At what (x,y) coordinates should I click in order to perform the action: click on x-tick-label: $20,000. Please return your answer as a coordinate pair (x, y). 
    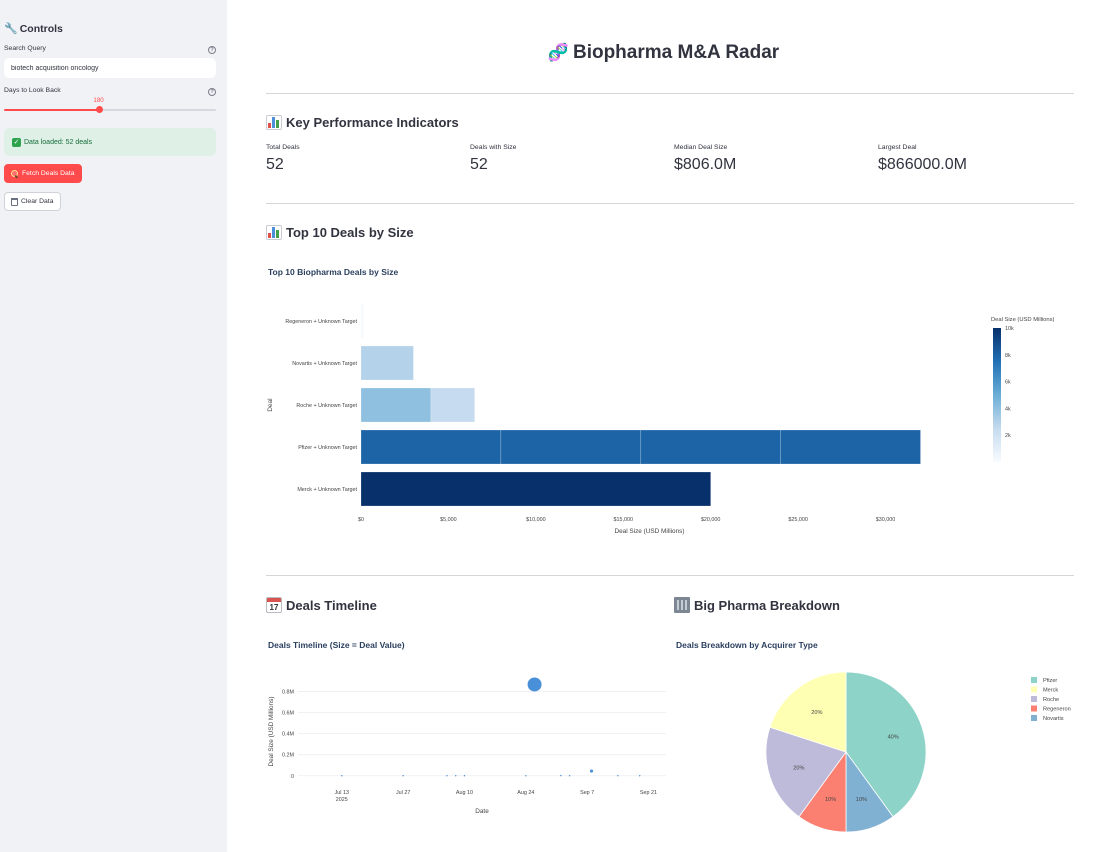
    Looking at the image, I should click on (711, 520).